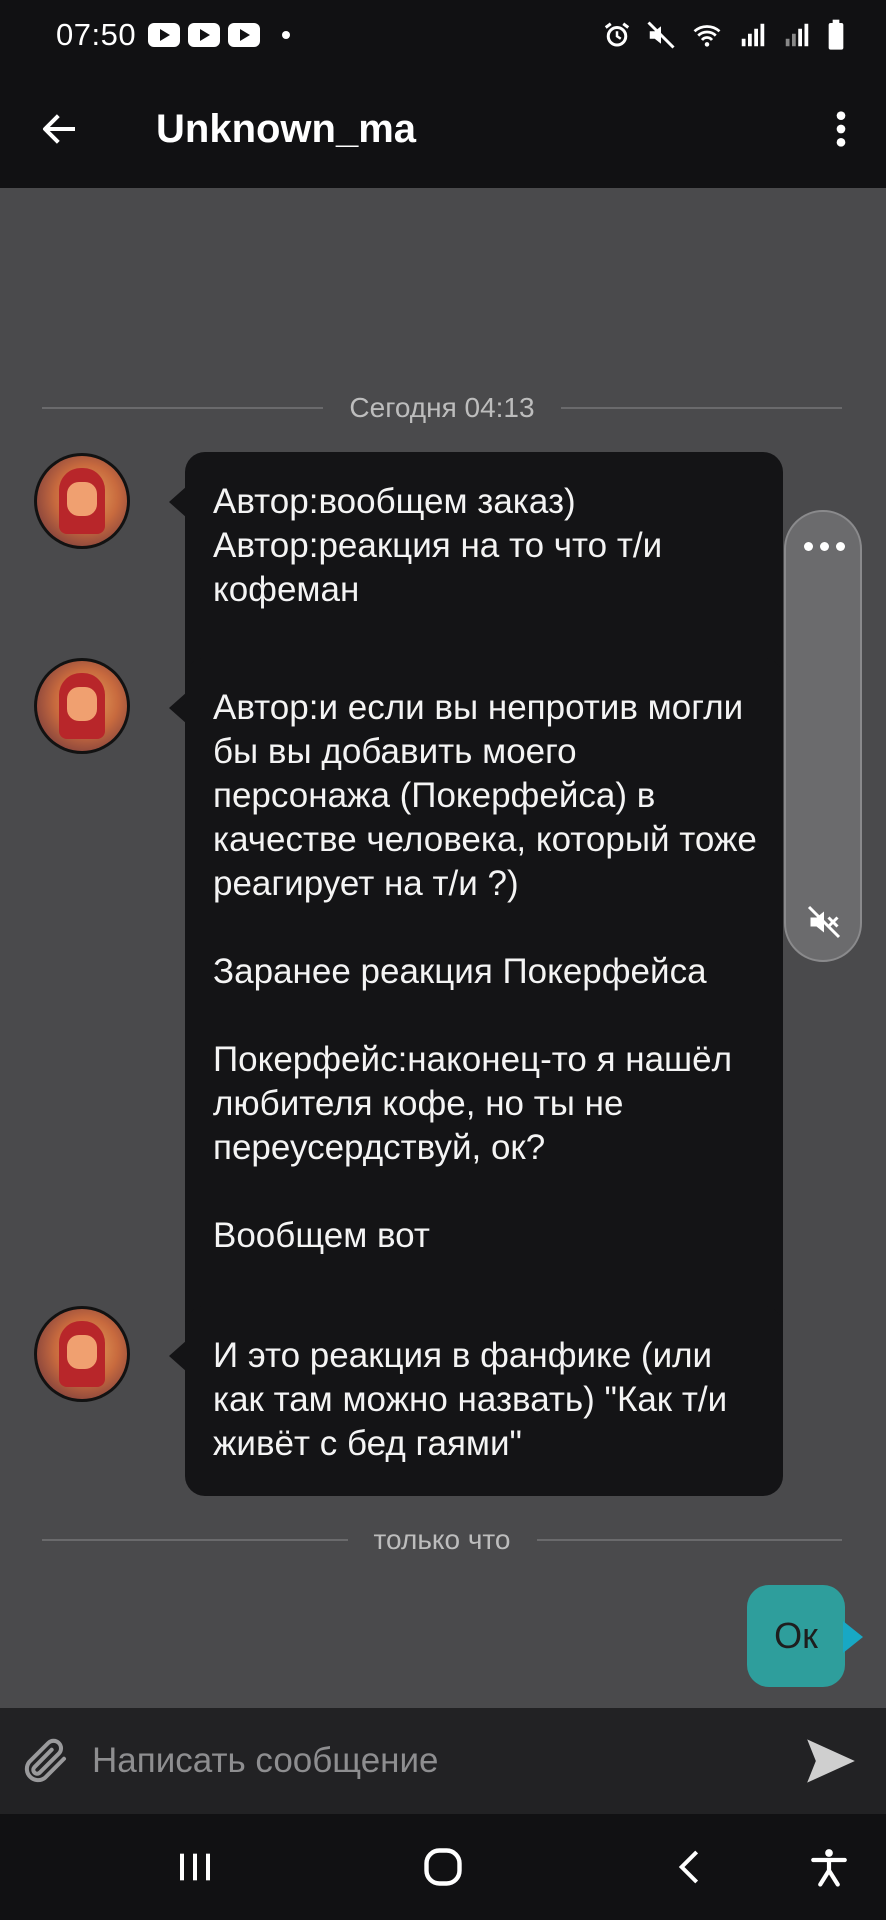  I want to click on date-divider-label: только что, so click(442, 1539).